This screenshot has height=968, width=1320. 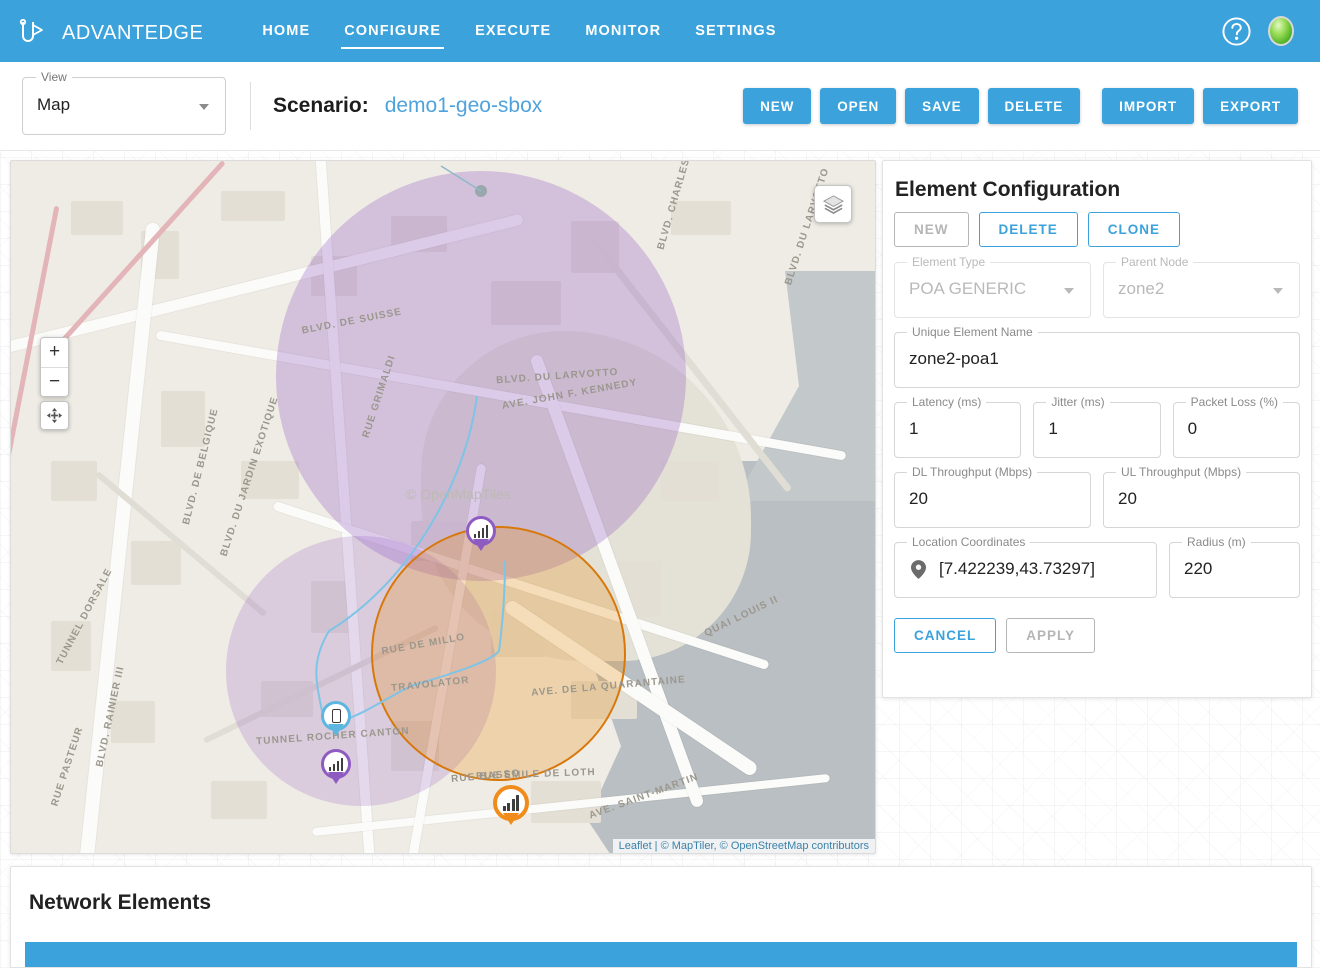 I want to click on location-coordinates-value: [7.422239,43.73297], so click(x=1017, y=568).